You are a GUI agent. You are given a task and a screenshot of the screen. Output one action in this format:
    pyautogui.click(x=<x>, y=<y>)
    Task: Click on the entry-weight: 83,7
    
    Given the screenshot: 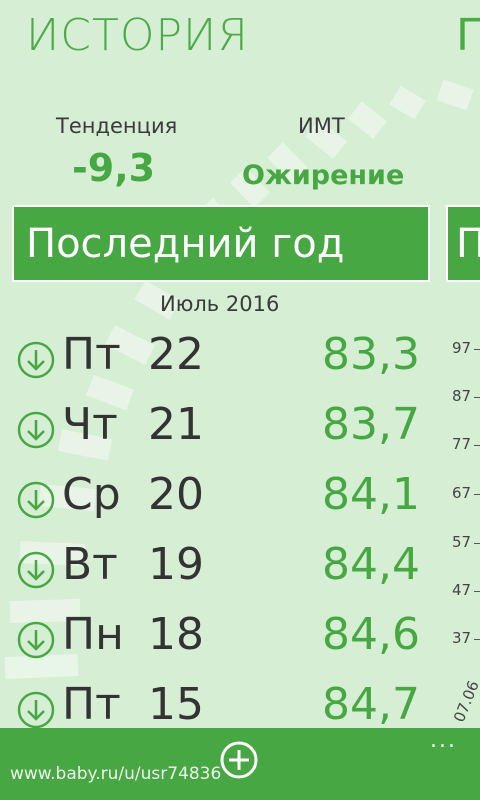 What is the action you would take?
    pyautogui.click(x=371, y=424)
    